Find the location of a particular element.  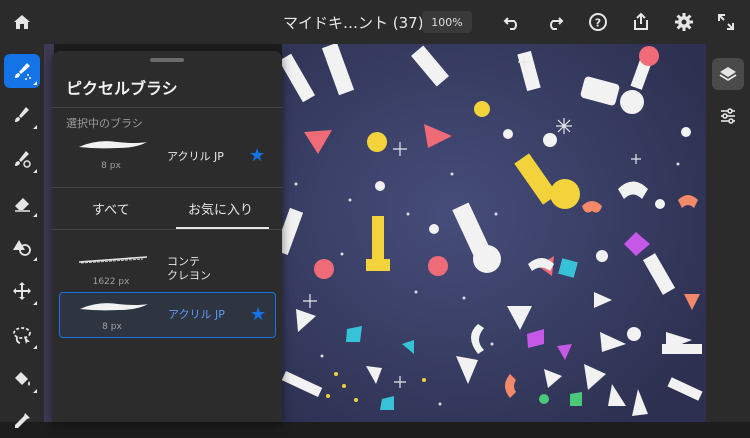

eyedropper-icon is located at coordinates (22, 420).